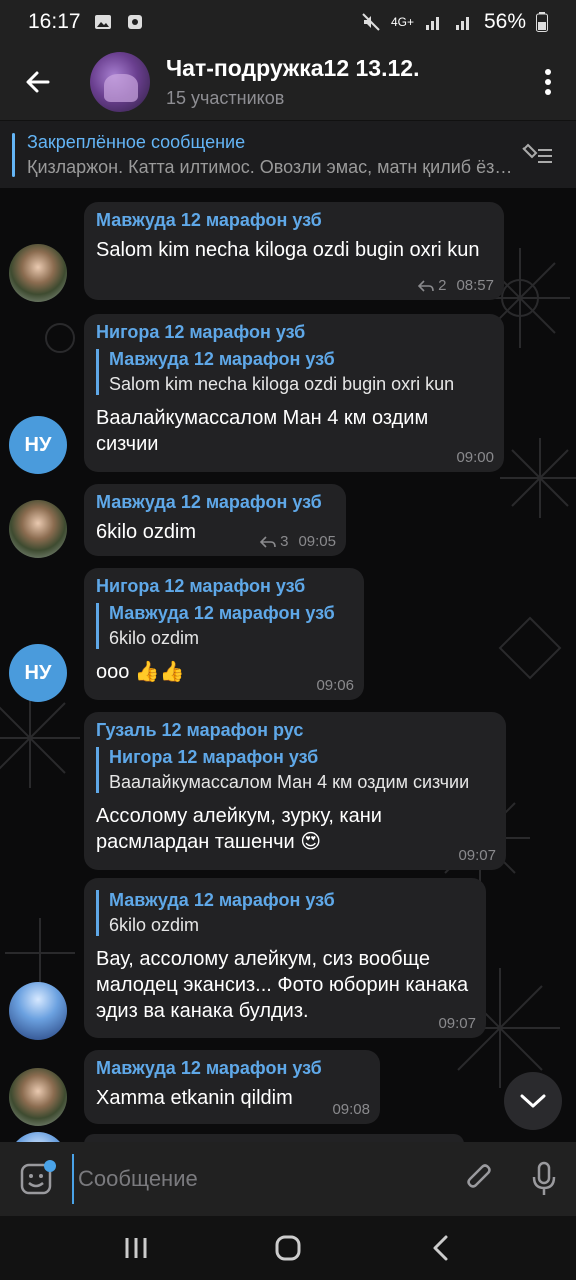  What do you see at coordinates (288, 22) in the screenshot?
I see `status-bar: 16:17 4G+ 56%` at bounding box center [288, 22].